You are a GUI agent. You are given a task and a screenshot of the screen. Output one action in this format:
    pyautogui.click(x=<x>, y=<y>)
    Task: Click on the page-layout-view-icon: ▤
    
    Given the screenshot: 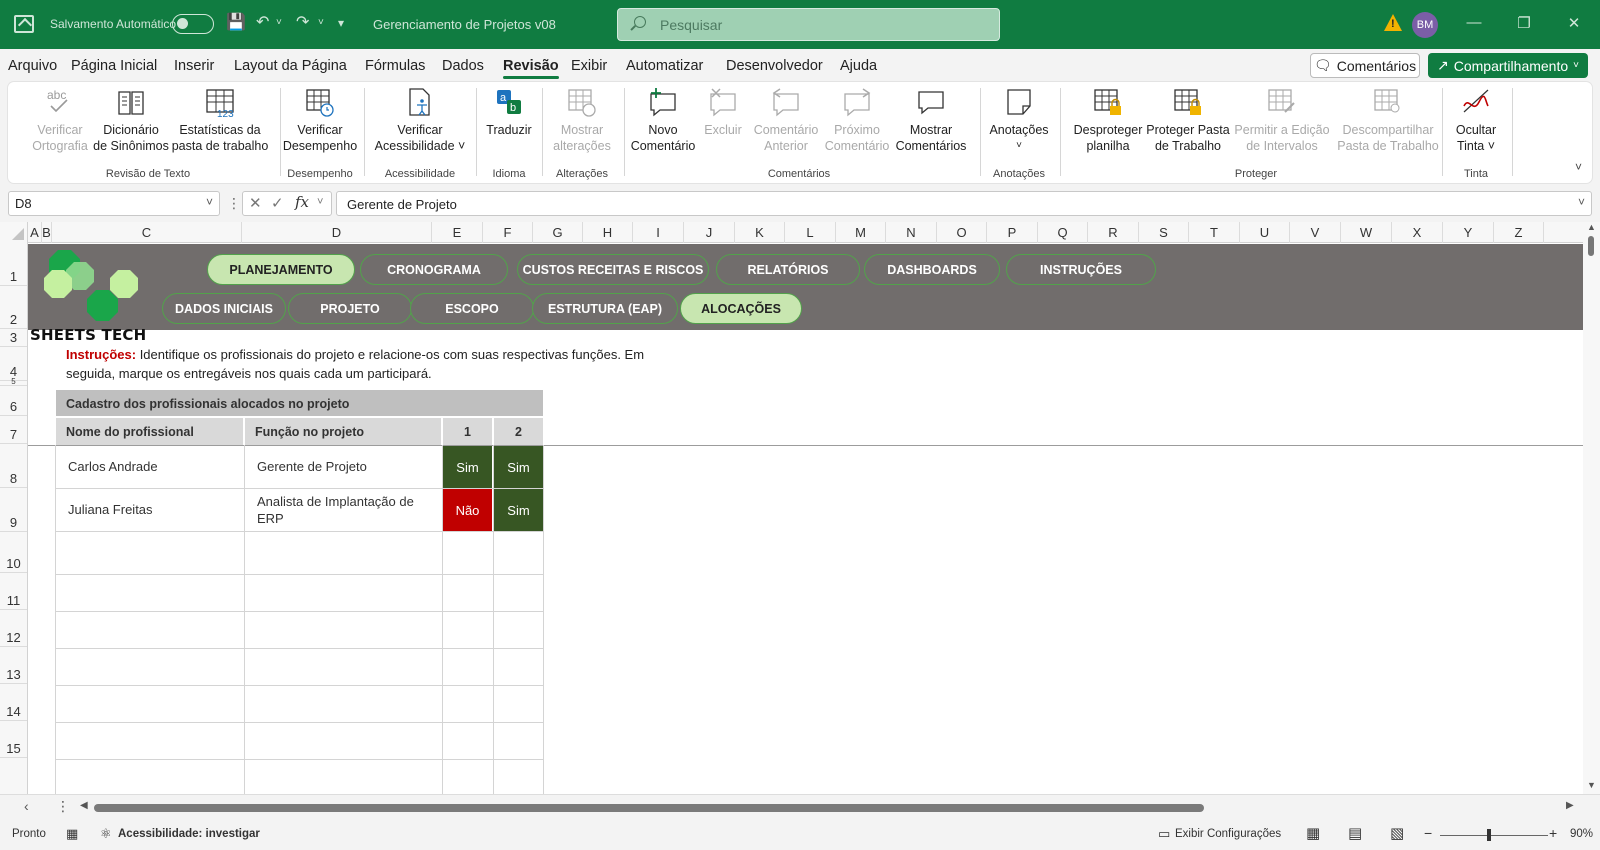 What is the action you would take?
    pyautogui.click(x=1355, y=833)
    